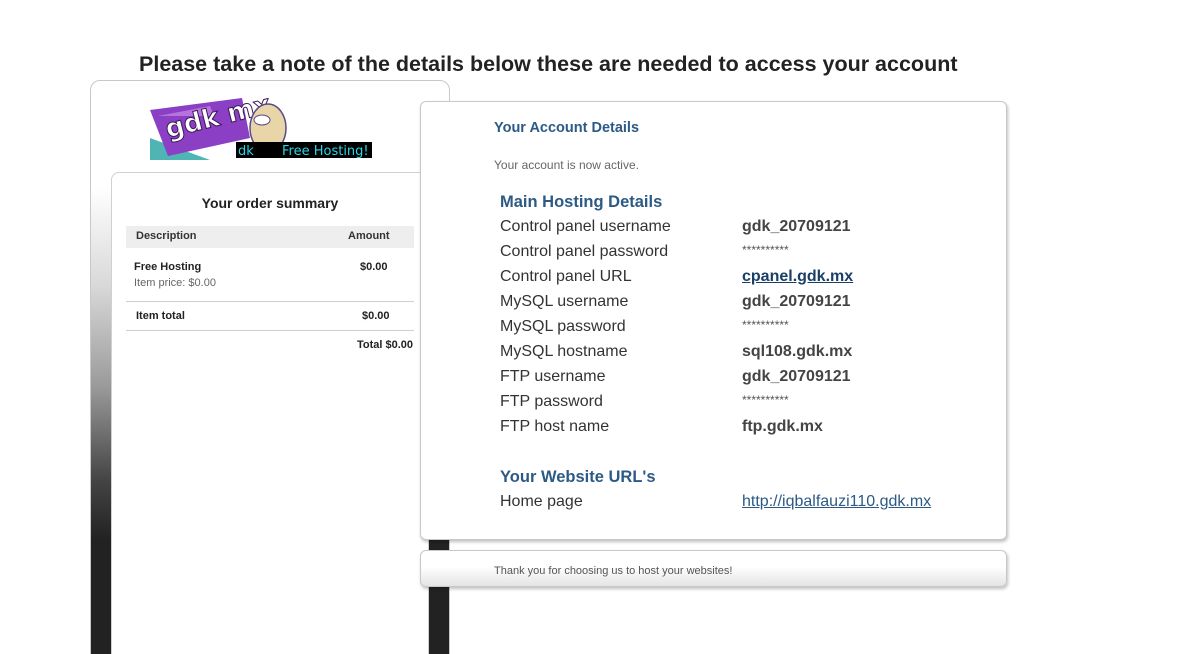  What do you see at coordinates (797, 277) in the screenshot?
I see `cpanel-url-link: cpanel.gdk.mx` at bounding box center [797, 277].